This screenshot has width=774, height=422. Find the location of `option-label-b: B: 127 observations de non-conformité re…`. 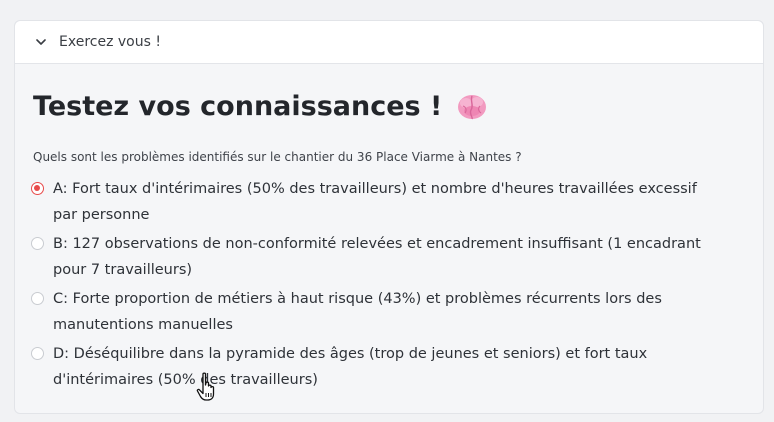

option-label-b: B: 127 observations de non-conformité re… is located at coordinates (377, 257).